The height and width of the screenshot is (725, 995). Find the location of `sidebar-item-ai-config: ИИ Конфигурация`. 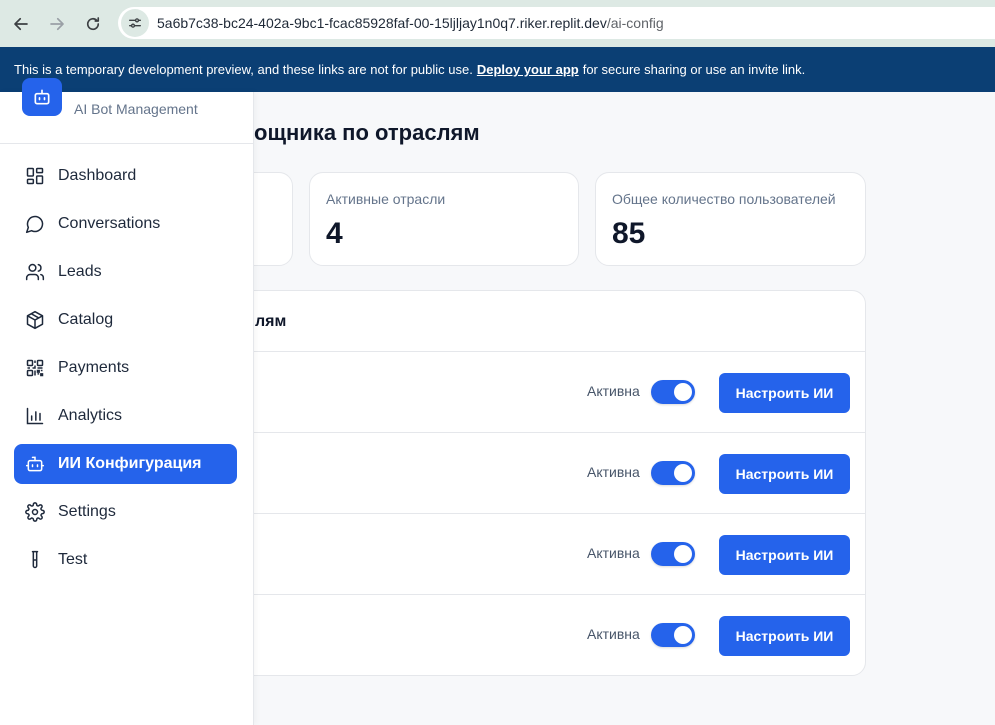

sidebar-item-ai-config: ИИ Конфигурация is located at coordinates (125, 464).